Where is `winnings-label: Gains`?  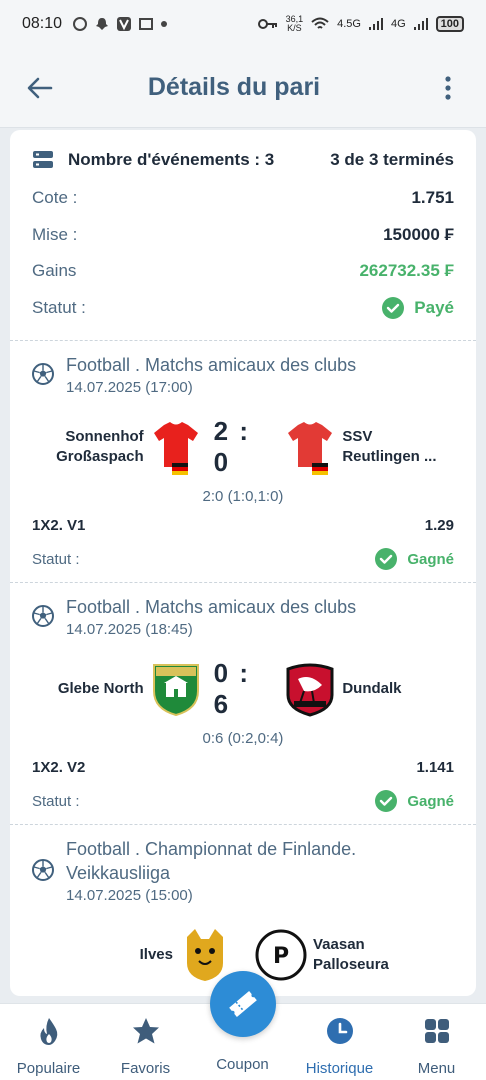
winnings-label: Gains is located at coordinates (54, 271).